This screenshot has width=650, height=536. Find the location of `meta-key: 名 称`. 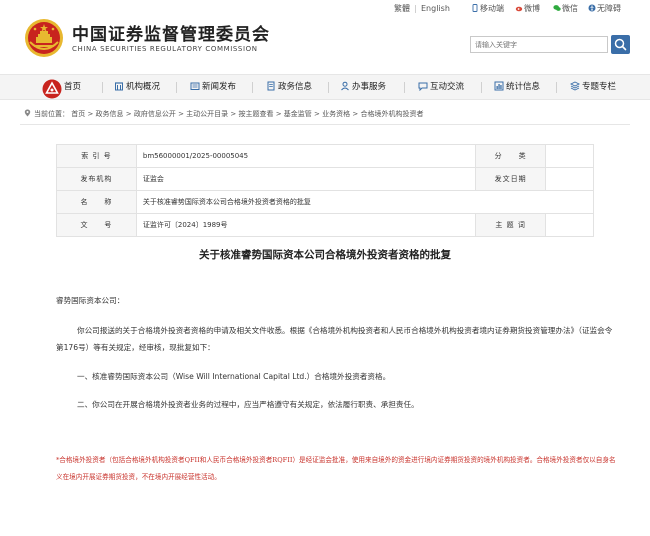

meta-key: 名 称 is located at coordinates (96, 202).